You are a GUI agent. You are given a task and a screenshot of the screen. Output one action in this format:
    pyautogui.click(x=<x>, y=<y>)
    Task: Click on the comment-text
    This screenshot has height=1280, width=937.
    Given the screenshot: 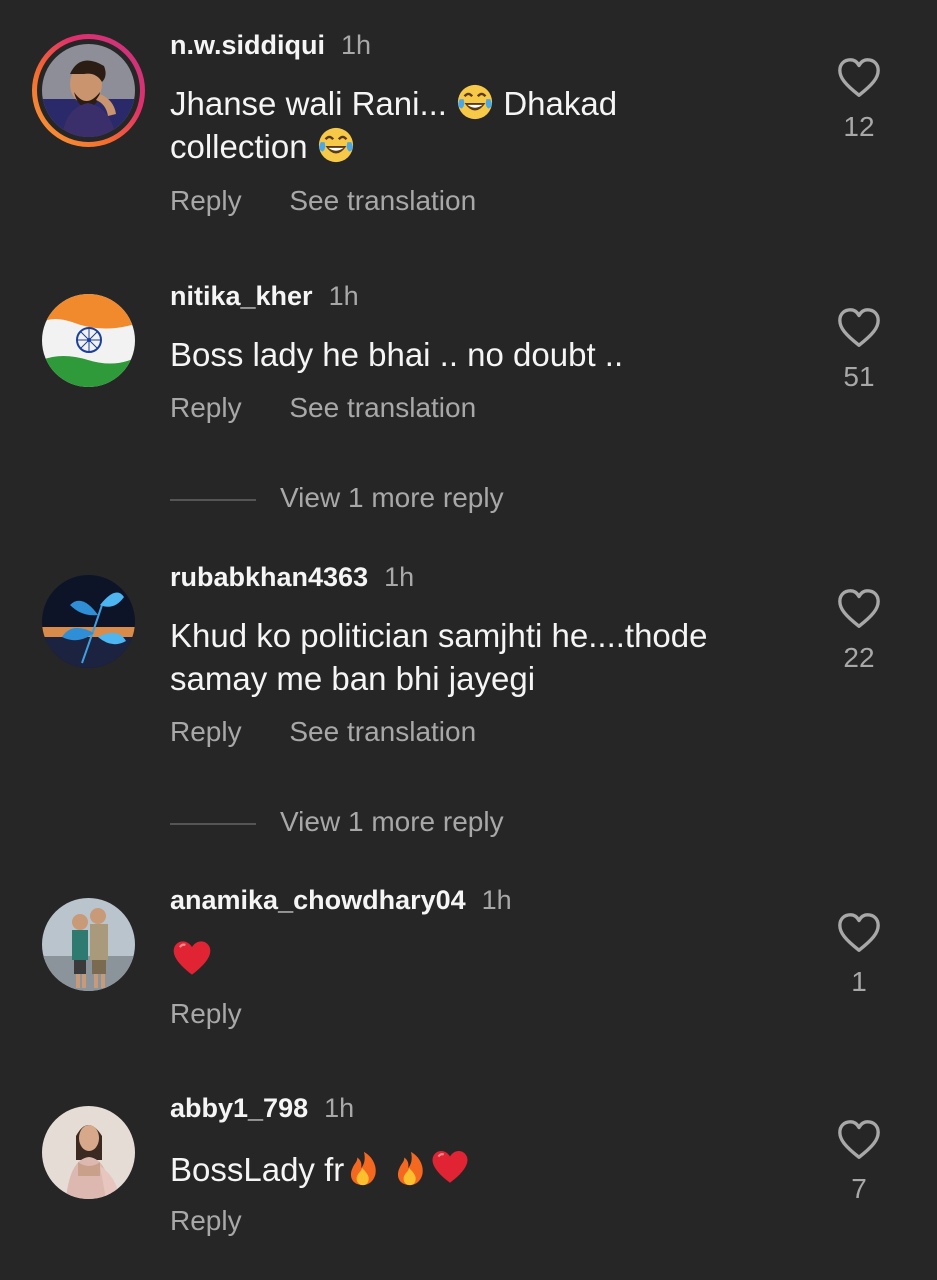 What is the action you would take?
    pyautogui.click(x=470, y=959)
    